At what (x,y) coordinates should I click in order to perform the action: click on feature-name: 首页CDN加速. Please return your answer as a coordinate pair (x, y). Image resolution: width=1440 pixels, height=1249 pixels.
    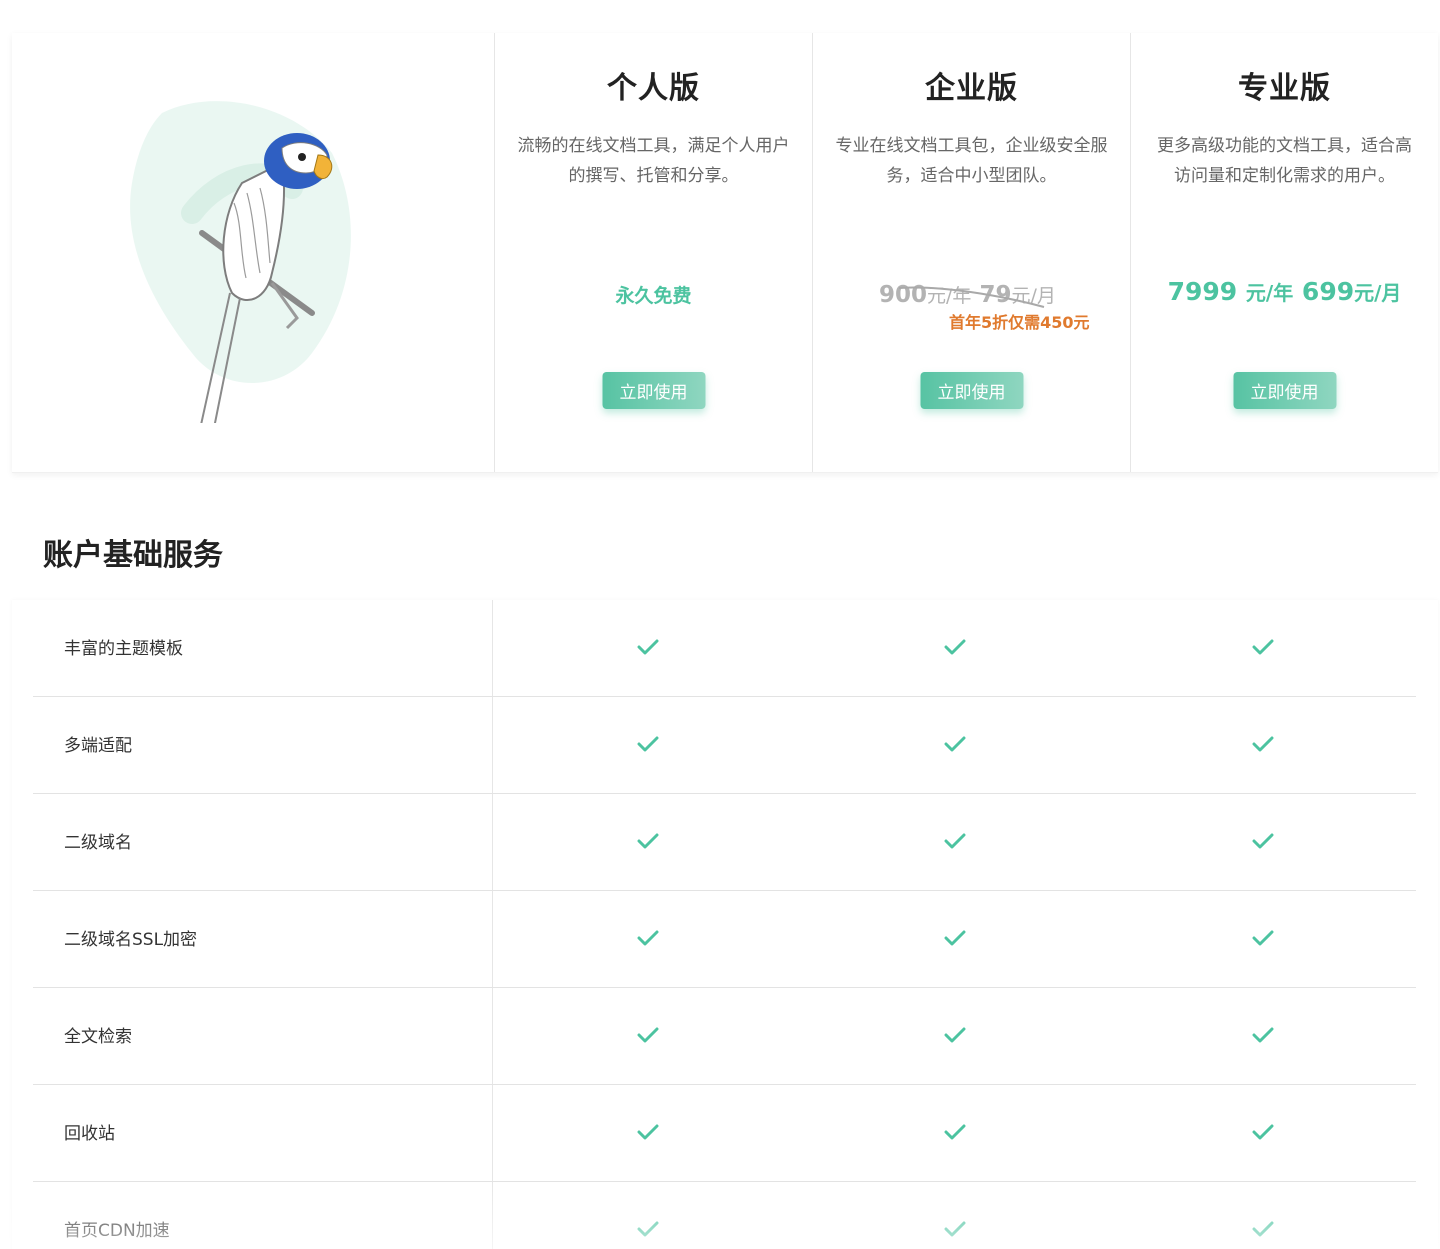
    Looking at the image, I should click on (117, 1231).